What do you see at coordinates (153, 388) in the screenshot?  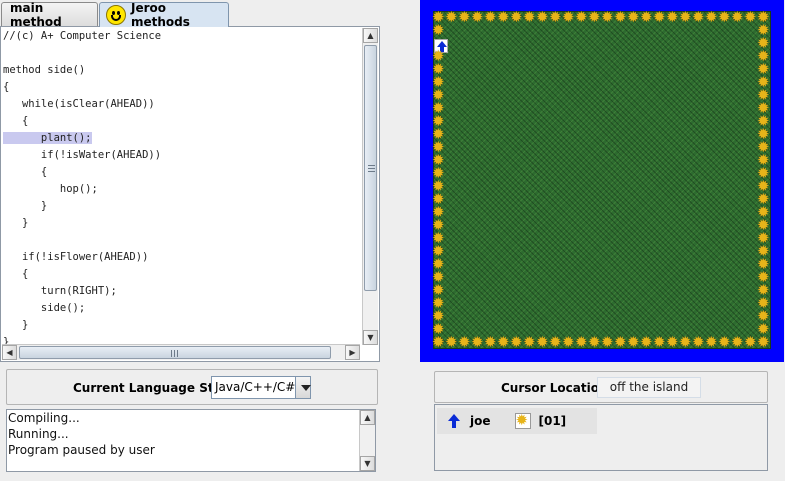 I see `language-style-label: Current Language Style` at bounding box center [153, 388].